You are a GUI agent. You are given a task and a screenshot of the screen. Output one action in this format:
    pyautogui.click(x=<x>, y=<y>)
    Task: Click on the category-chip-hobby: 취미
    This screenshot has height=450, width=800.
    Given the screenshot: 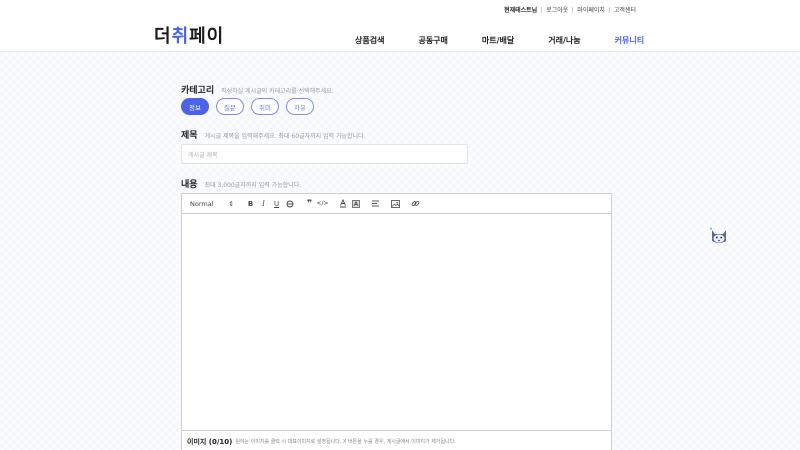 What is the action you would take?
    pyautogui.click(x=265, y=106)
    